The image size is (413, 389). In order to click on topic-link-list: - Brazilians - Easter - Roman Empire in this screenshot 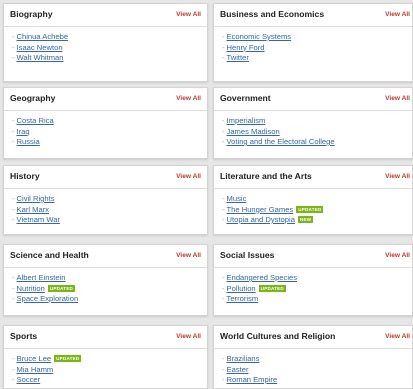, I will do `click(249, 370)`.